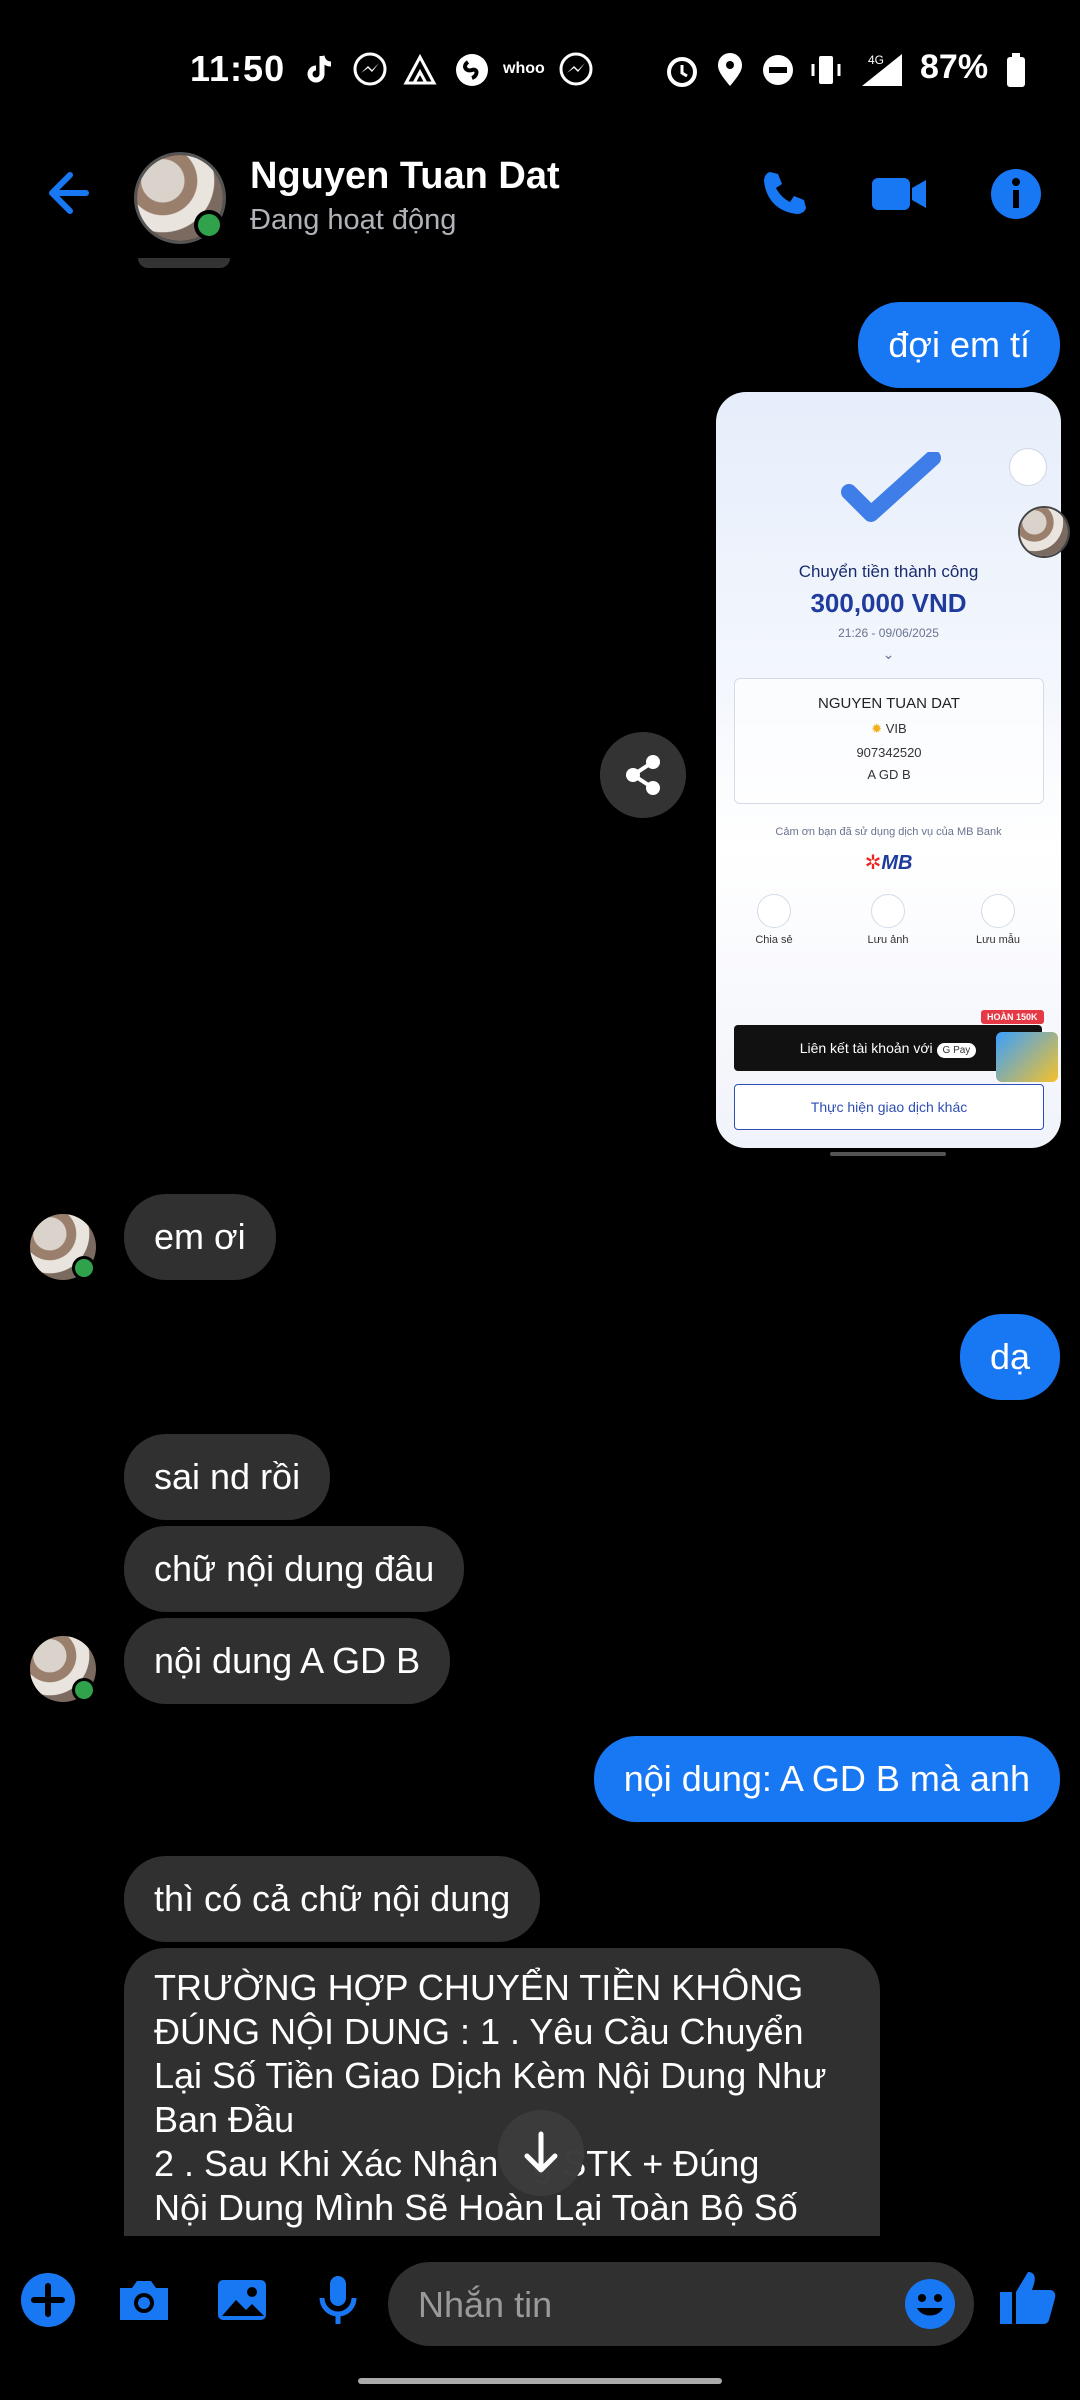  What do you see at coordinates (1044, 532) in the screenshot?
I see `seen-avatar` at bounding box center [1044, 532].